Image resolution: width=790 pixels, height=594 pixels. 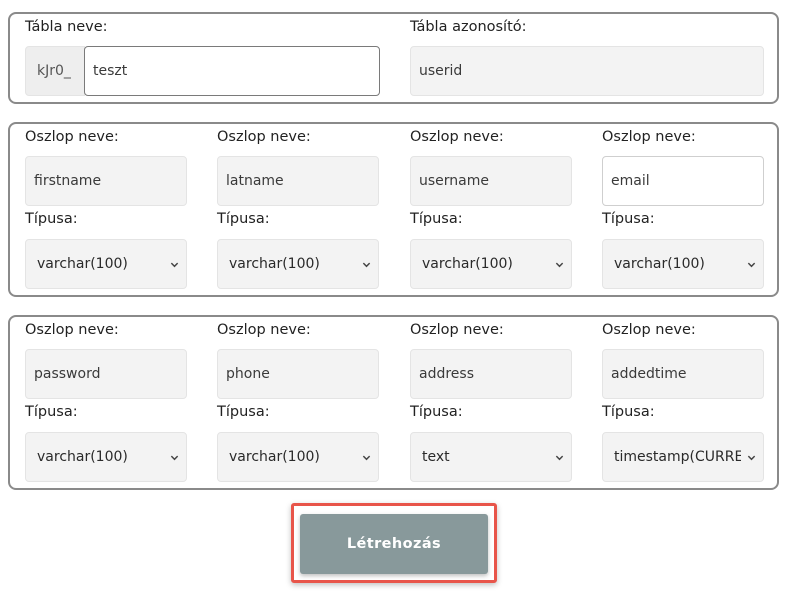 What do you see at coordinates (491, 374) in the screenshot?
I see `column-name-input-address: address` at bounding box center [491, 374].